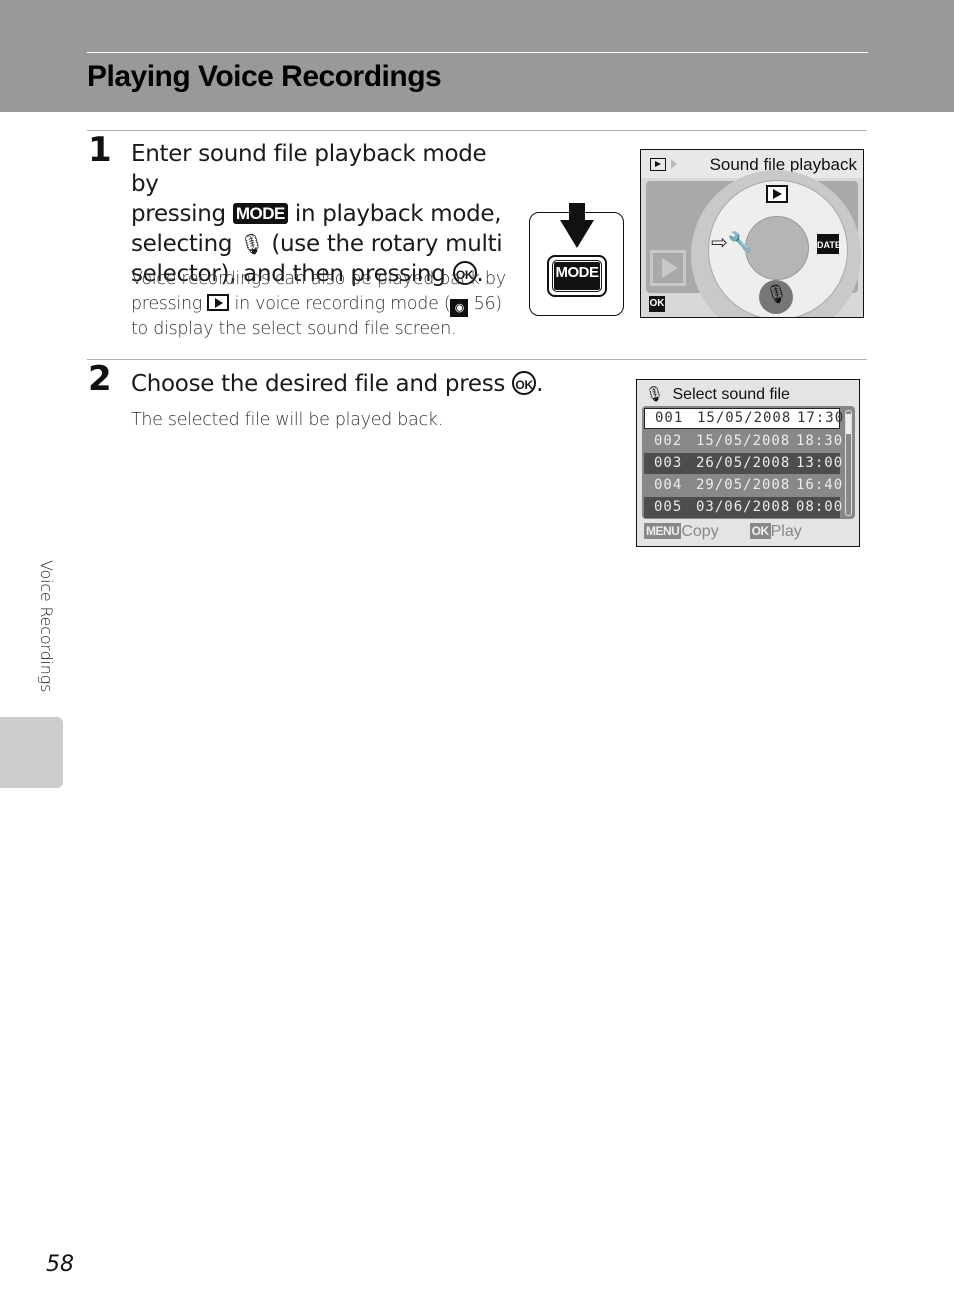 Image resolution: width=954 pixels, height=1314 pixels. I want to click on scrollbar, so click(848, 463).